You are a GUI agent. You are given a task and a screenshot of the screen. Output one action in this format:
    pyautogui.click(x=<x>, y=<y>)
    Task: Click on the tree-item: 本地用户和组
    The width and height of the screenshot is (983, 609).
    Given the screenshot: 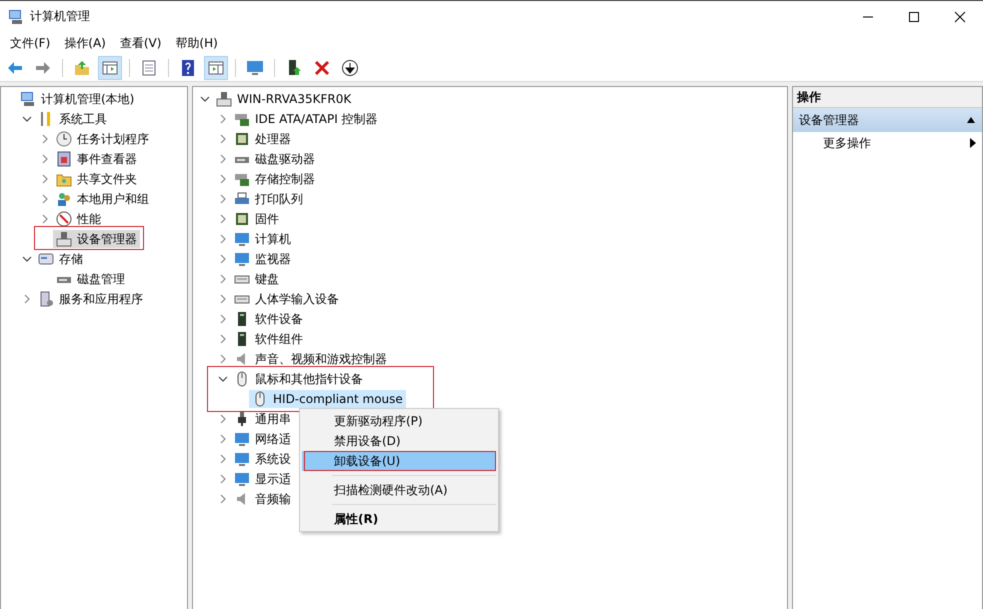 What is the action you would take?
    pyautogui.click(x=102, y=199)
    